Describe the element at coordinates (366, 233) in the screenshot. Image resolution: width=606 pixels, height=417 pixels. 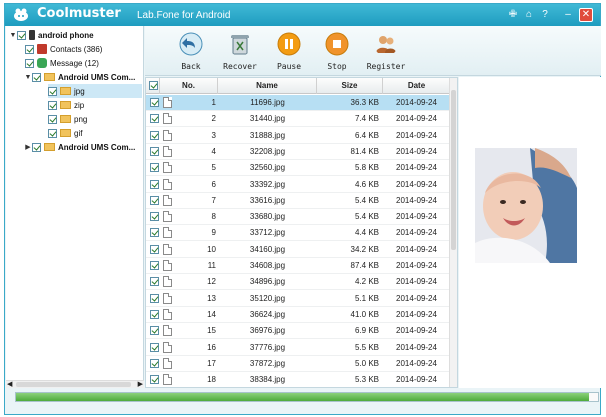
I see `cell-size: 4.4 KB` at that location.